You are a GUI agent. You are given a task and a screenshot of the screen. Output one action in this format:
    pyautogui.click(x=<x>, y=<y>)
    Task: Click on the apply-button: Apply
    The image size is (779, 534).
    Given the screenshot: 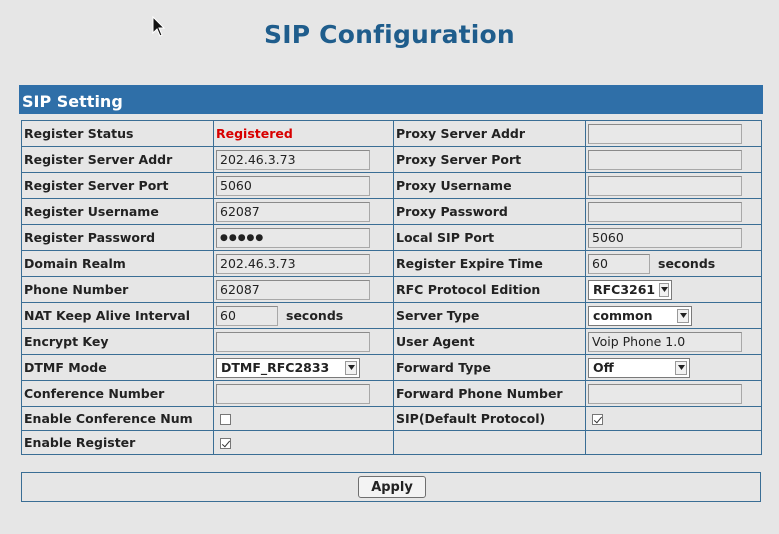 What is the action you would take?
    pyautogui.click(x=392, y=487)
    